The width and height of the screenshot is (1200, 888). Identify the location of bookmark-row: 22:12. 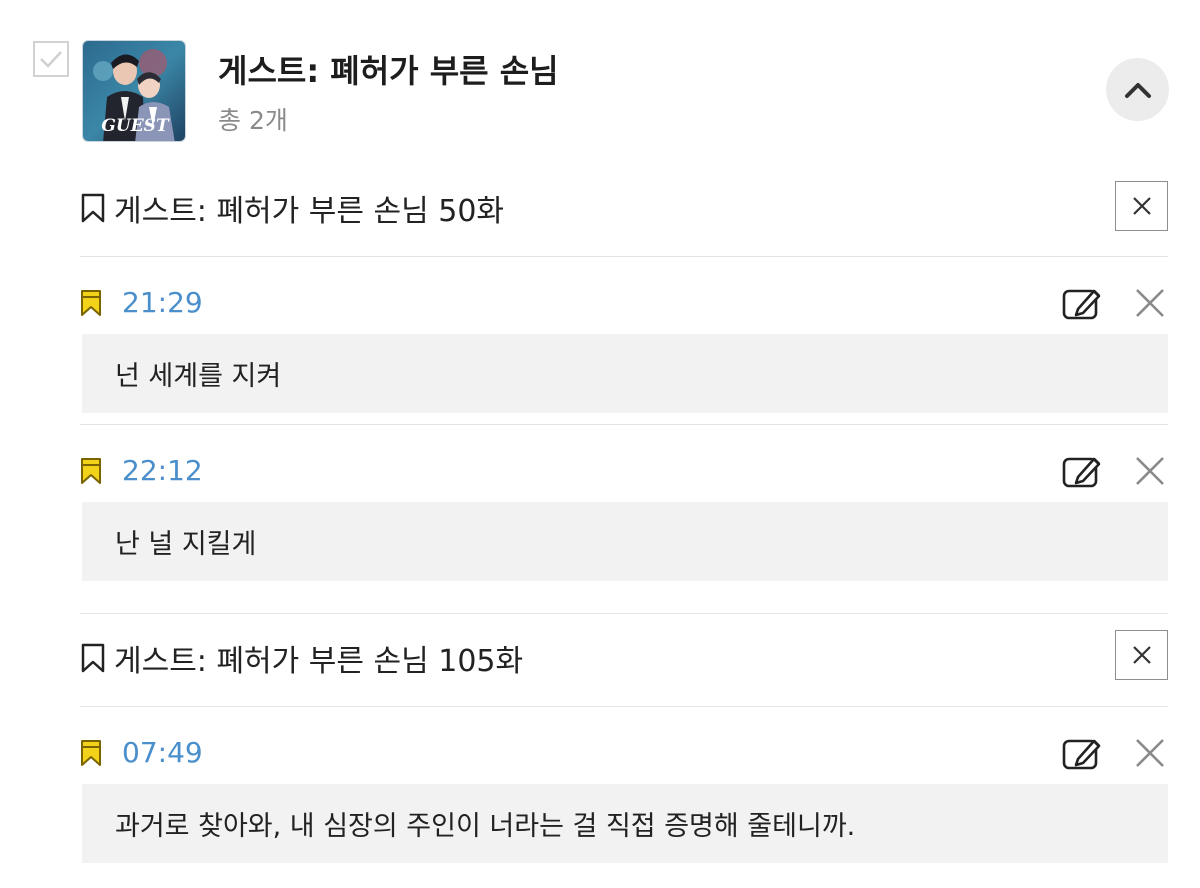
(624, 471).